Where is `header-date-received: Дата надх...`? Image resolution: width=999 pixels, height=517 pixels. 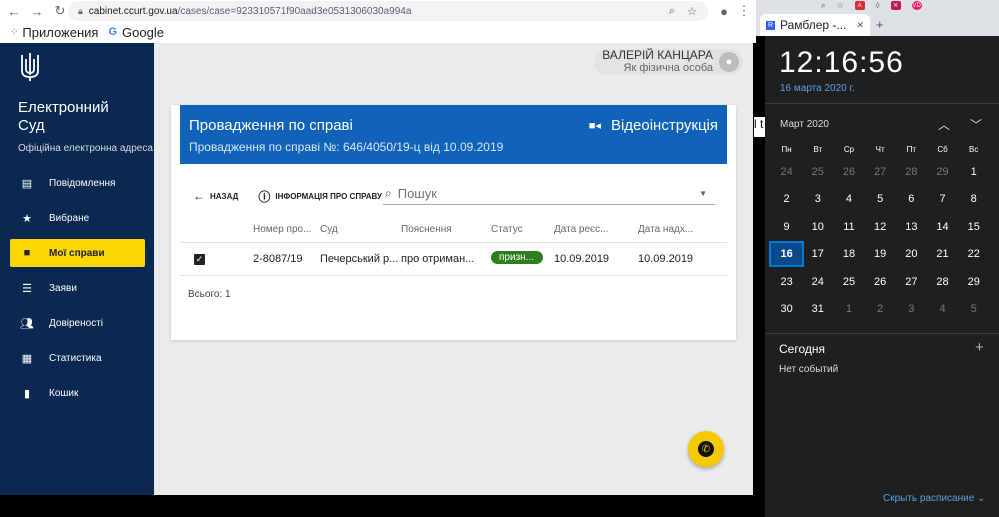
header-date-received: Дата надх... is located at coordinates (680, 229).